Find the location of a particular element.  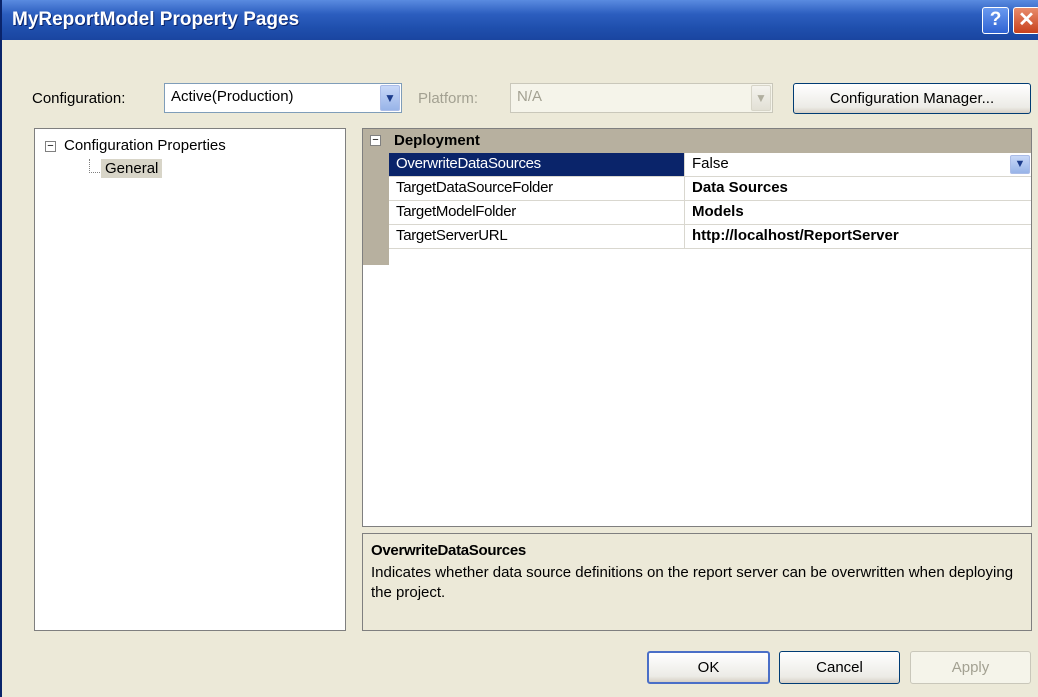

property-name: OverwriteDataSources is located at coordinates (537, 164).